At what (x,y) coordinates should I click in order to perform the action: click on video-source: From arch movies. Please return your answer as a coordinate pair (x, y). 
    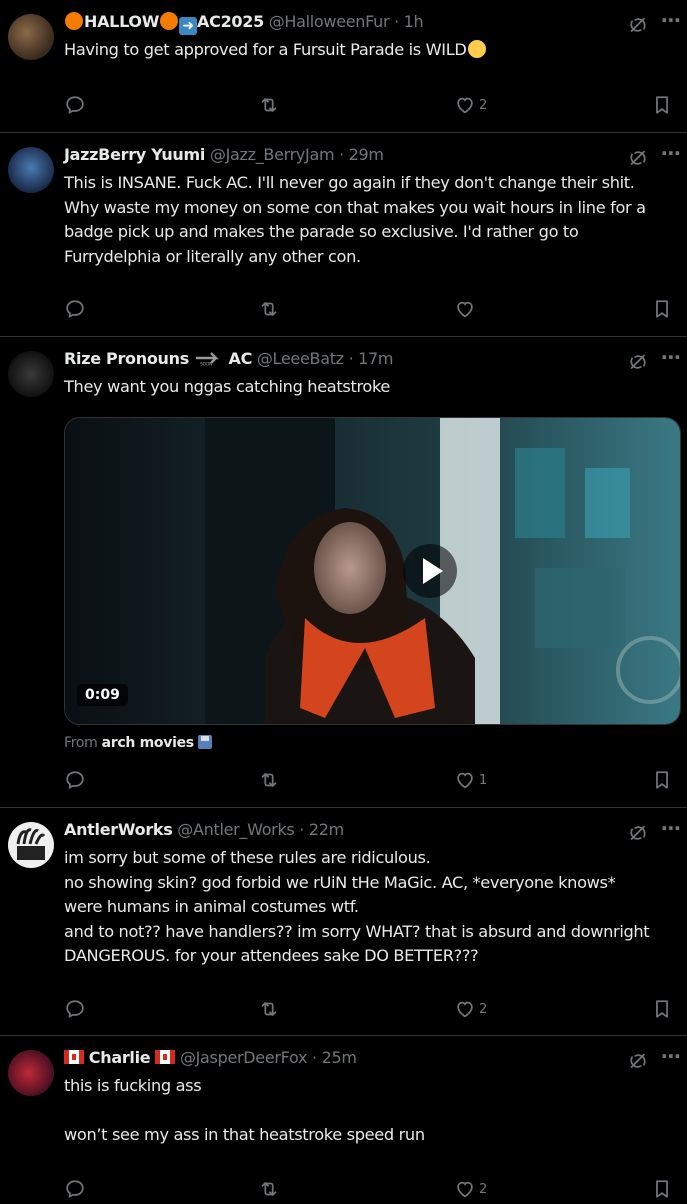
    Looking at the image, I should click on (138, 743).